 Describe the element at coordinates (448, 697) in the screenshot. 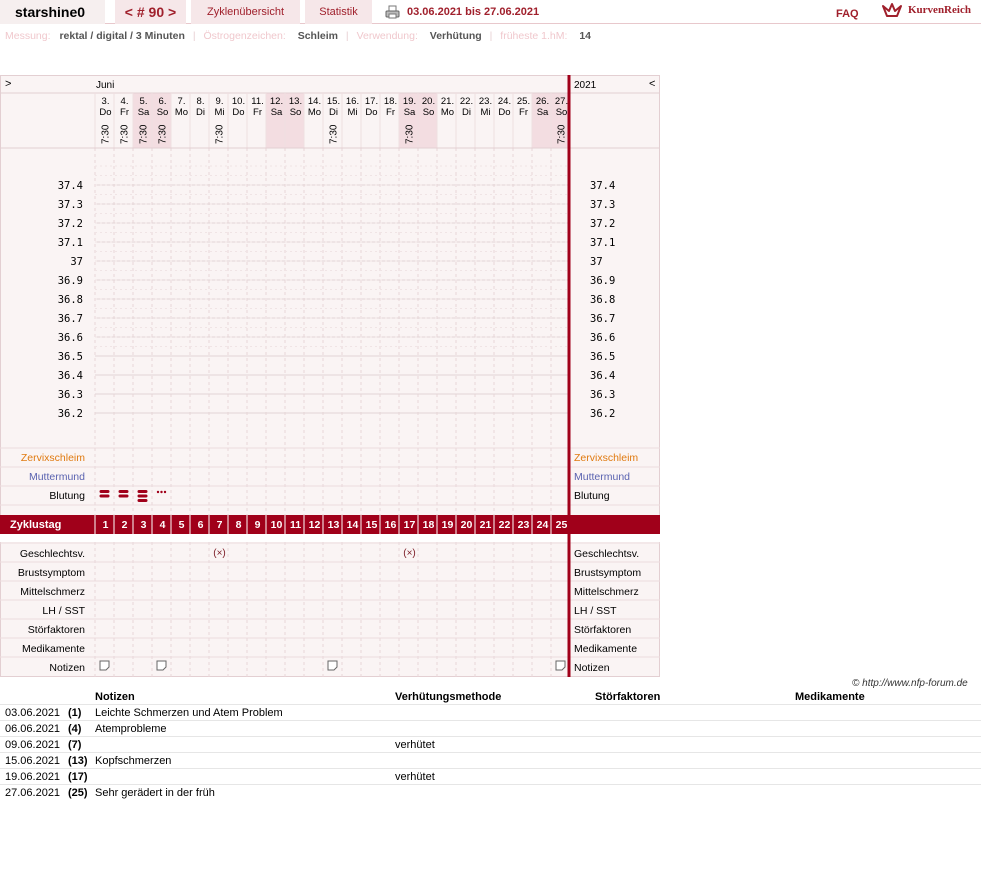

I see `method-column-header: Verhütungsmethode` at that location.